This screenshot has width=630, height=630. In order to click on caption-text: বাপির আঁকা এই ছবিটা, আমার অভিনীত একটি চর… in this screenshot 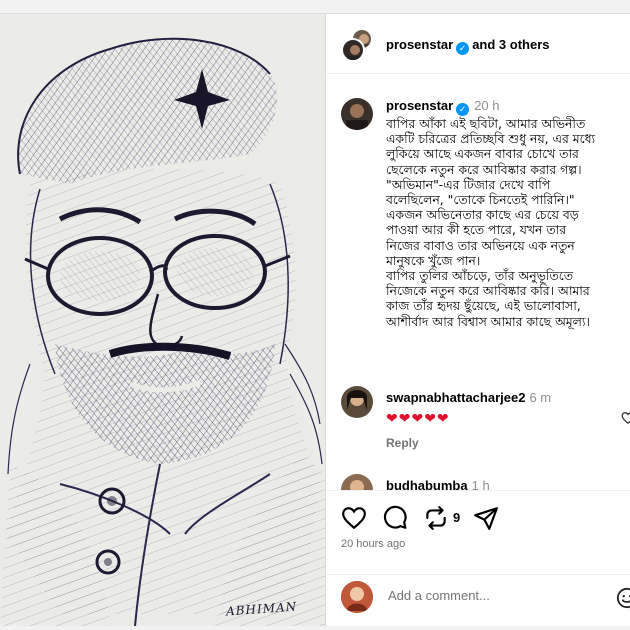, I will do `click(491, 222)`.